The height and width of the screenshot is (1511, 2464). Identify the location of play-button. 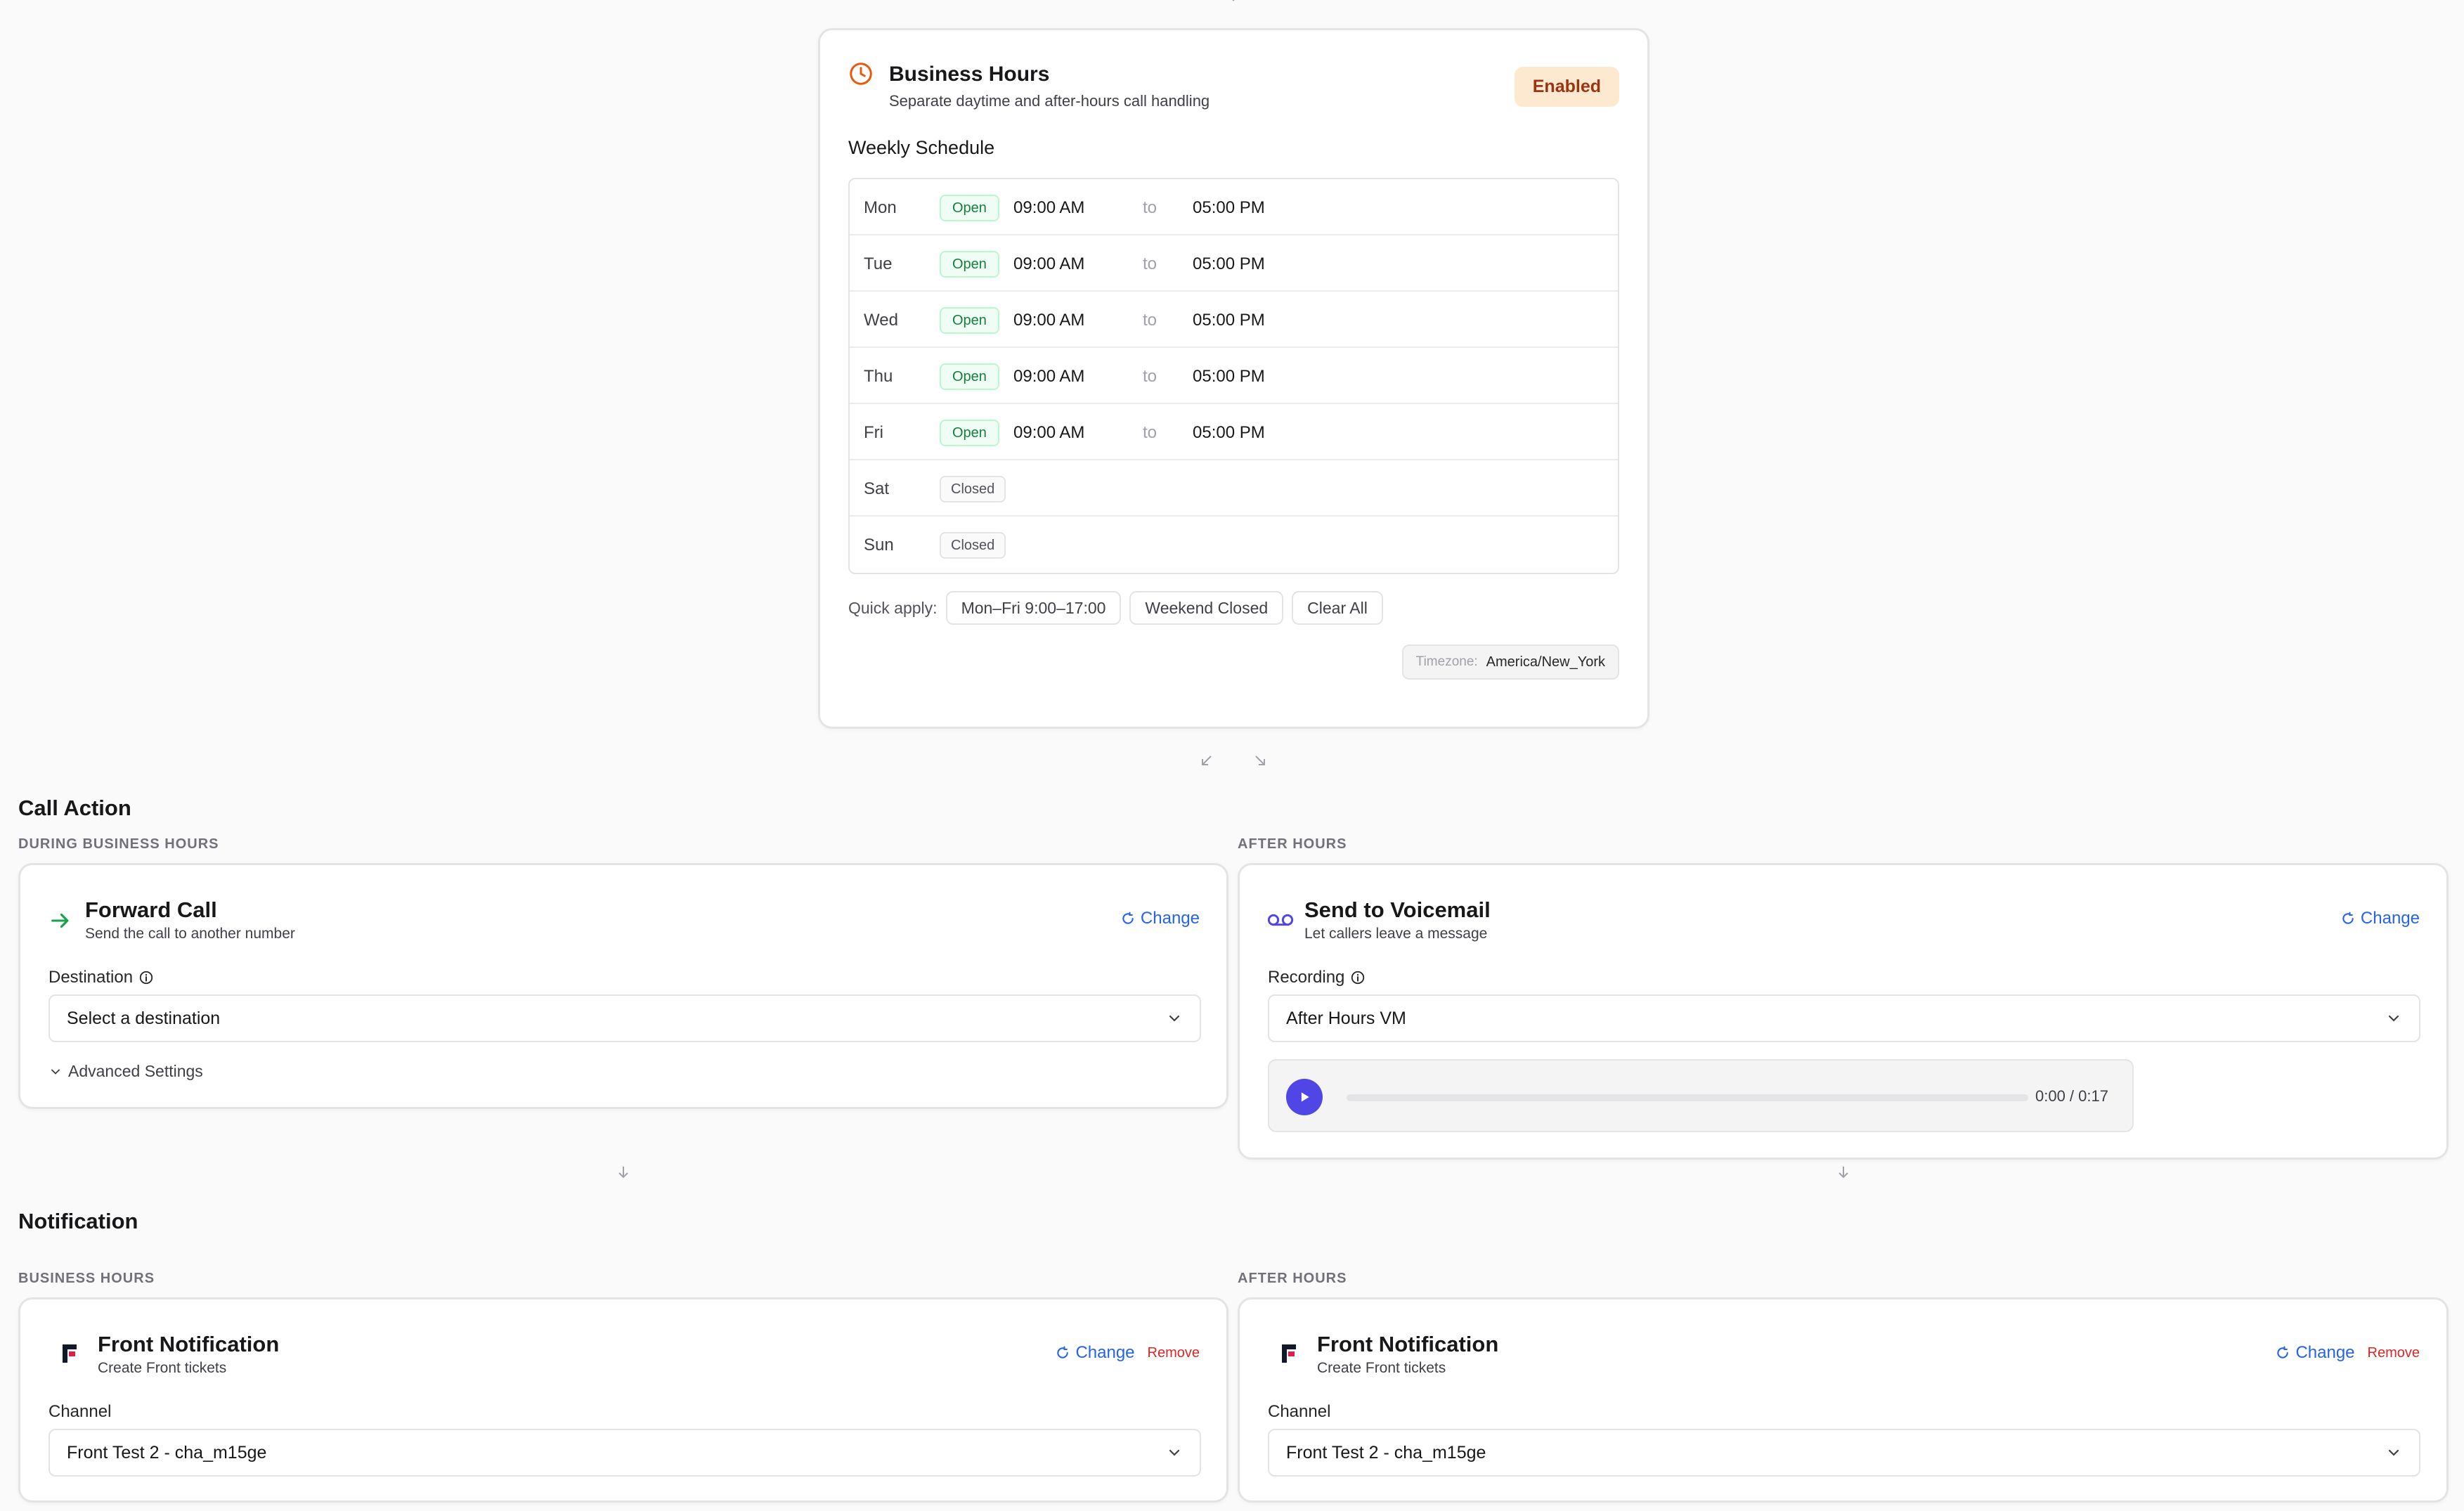
(1305, 1097).